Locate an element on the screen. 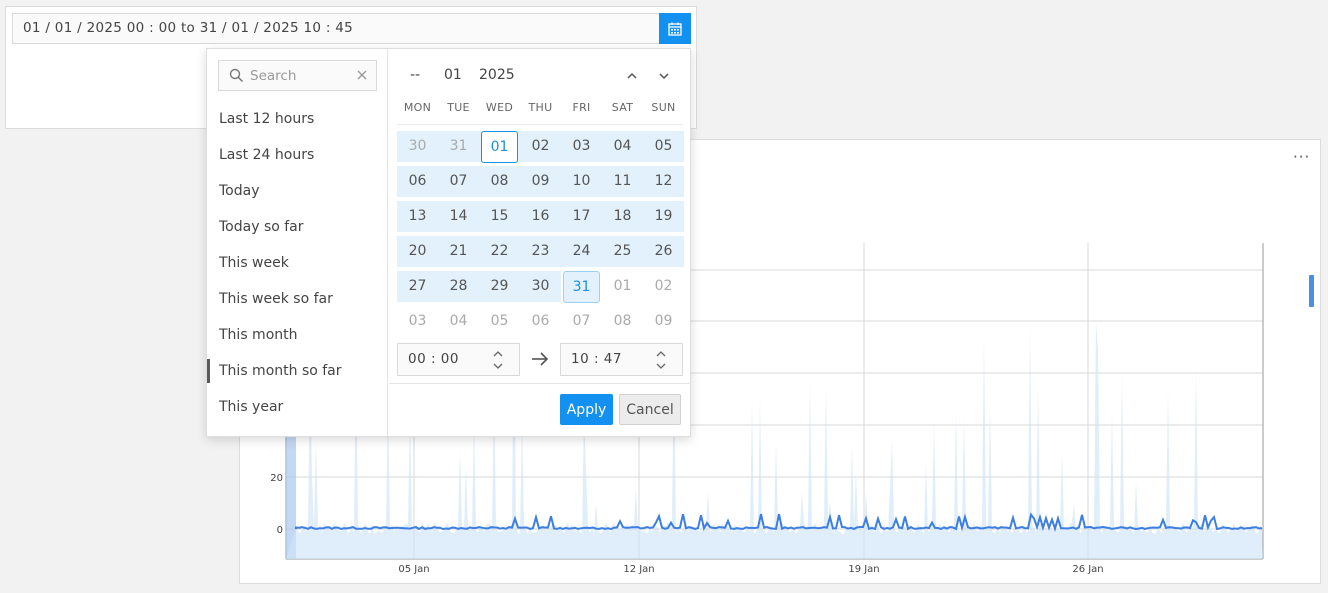  time-to-value: 10 : 47 is located at coordinates (596, 359).